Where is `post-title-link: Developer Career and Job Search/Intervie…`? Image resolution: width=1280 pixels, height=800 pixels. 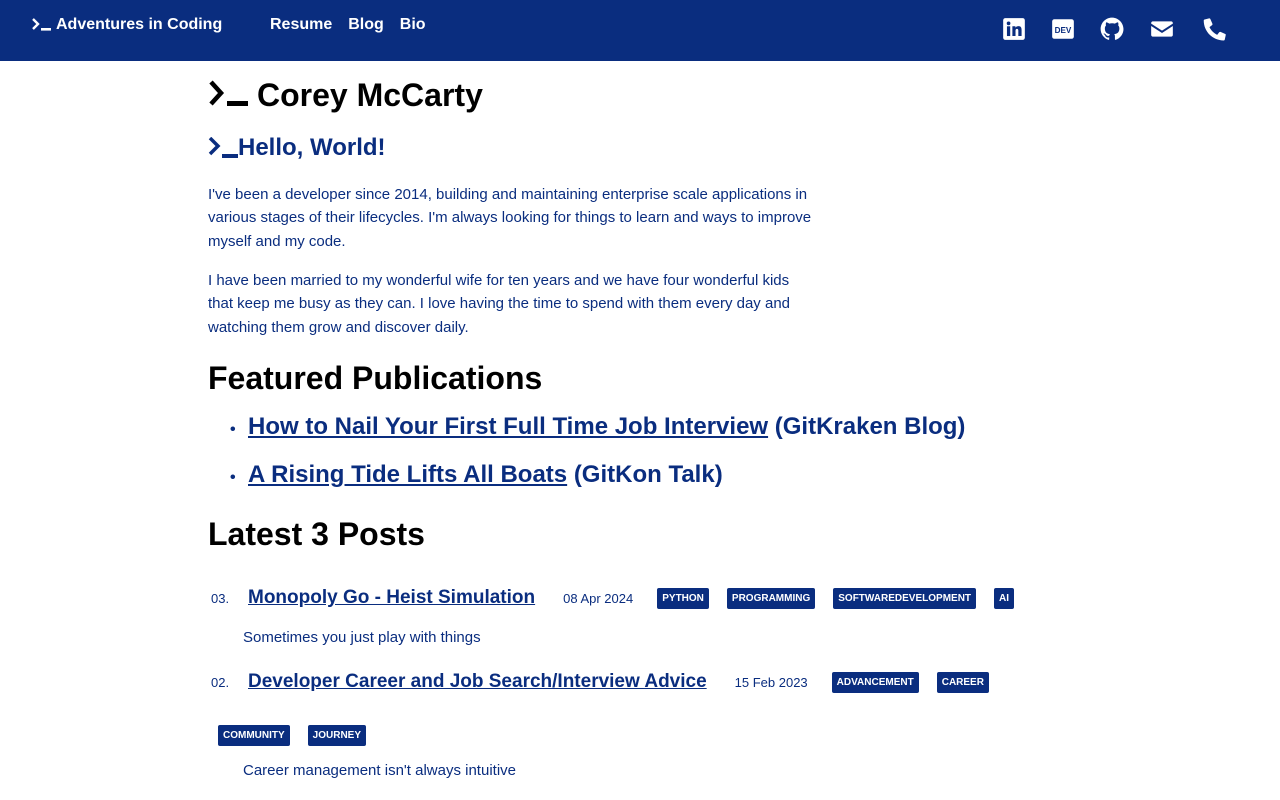
post-title-link: Developer Career and Job Search/Intervie… is located at coordinates (477, 682).